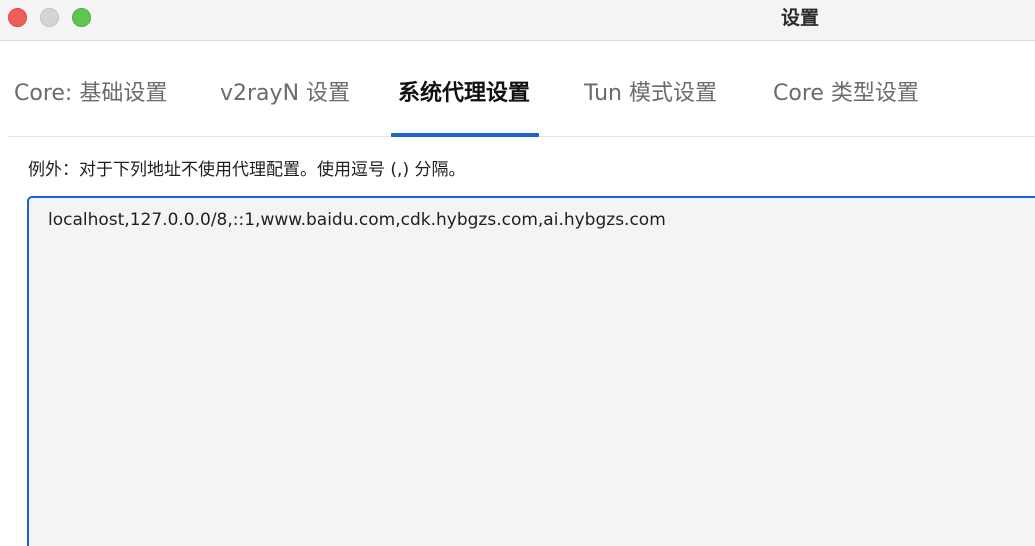  I want to click on active-tab-indicator, so click(465, 135).